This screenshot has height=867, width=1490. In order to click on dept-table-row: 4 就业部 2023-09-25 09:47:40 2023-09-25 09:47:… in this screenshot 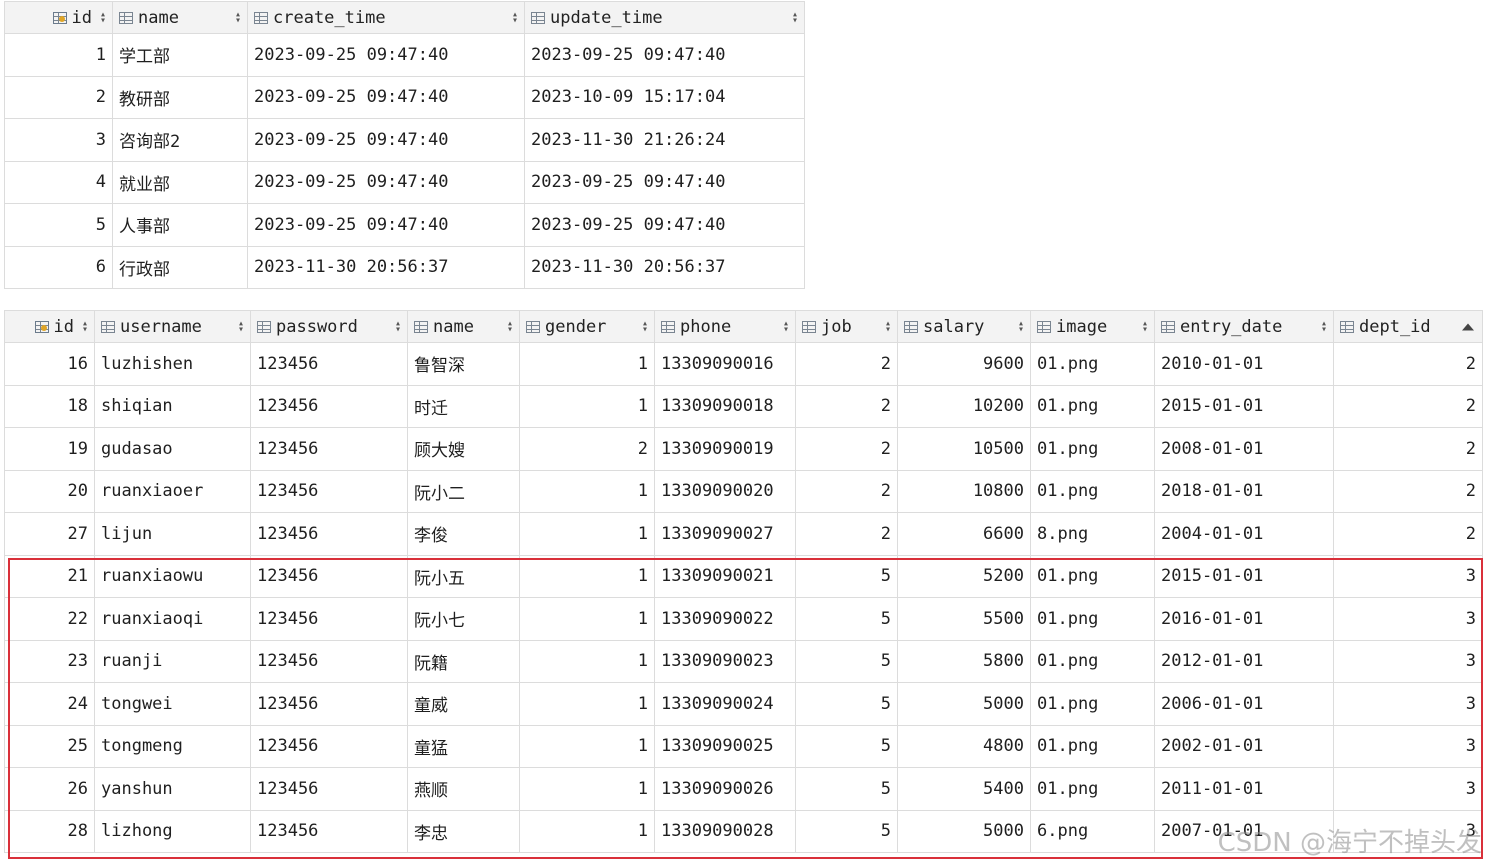, I will do `click(404, 182)`.